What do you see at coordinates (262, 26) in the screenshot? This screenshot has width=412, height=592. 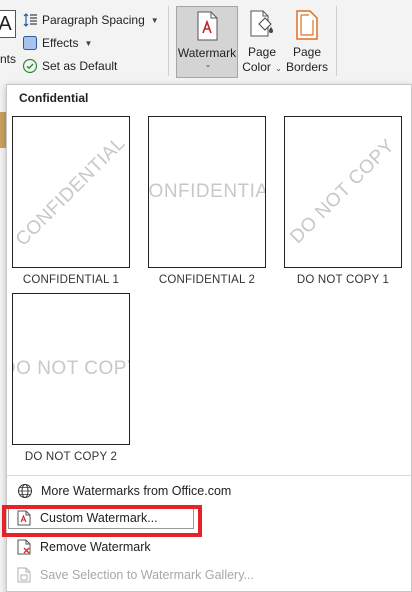 I see `page-color-icon` at bounding box center [262, 26].